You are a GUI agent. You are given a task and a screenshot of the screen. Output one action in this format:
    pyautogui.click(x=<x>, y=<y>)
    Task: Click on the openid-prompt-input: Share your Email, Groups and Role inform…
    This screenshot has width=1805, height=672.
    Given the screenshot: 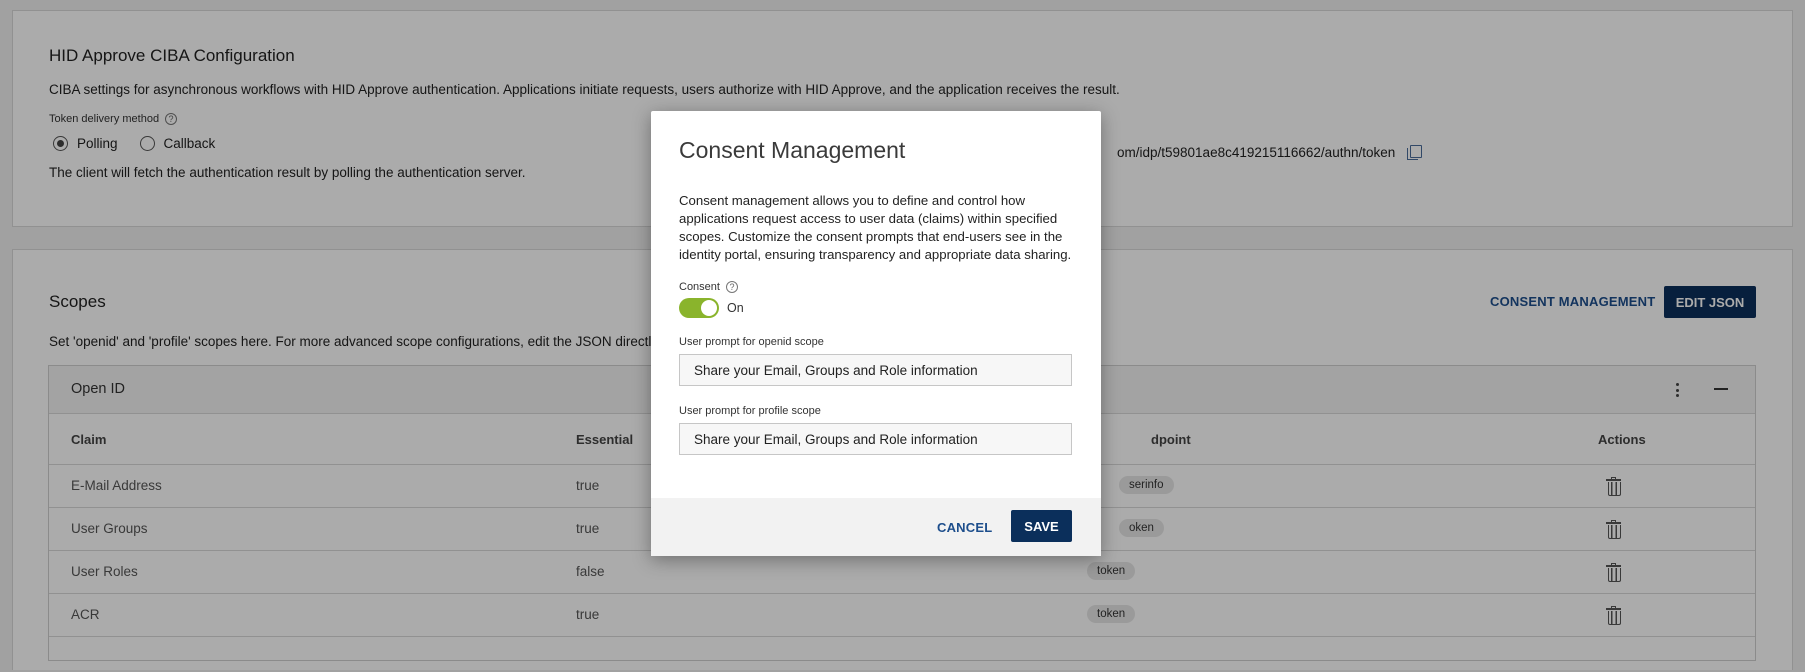 What is the action you would take?
    pyautogui.click(x=875, y=370)
    